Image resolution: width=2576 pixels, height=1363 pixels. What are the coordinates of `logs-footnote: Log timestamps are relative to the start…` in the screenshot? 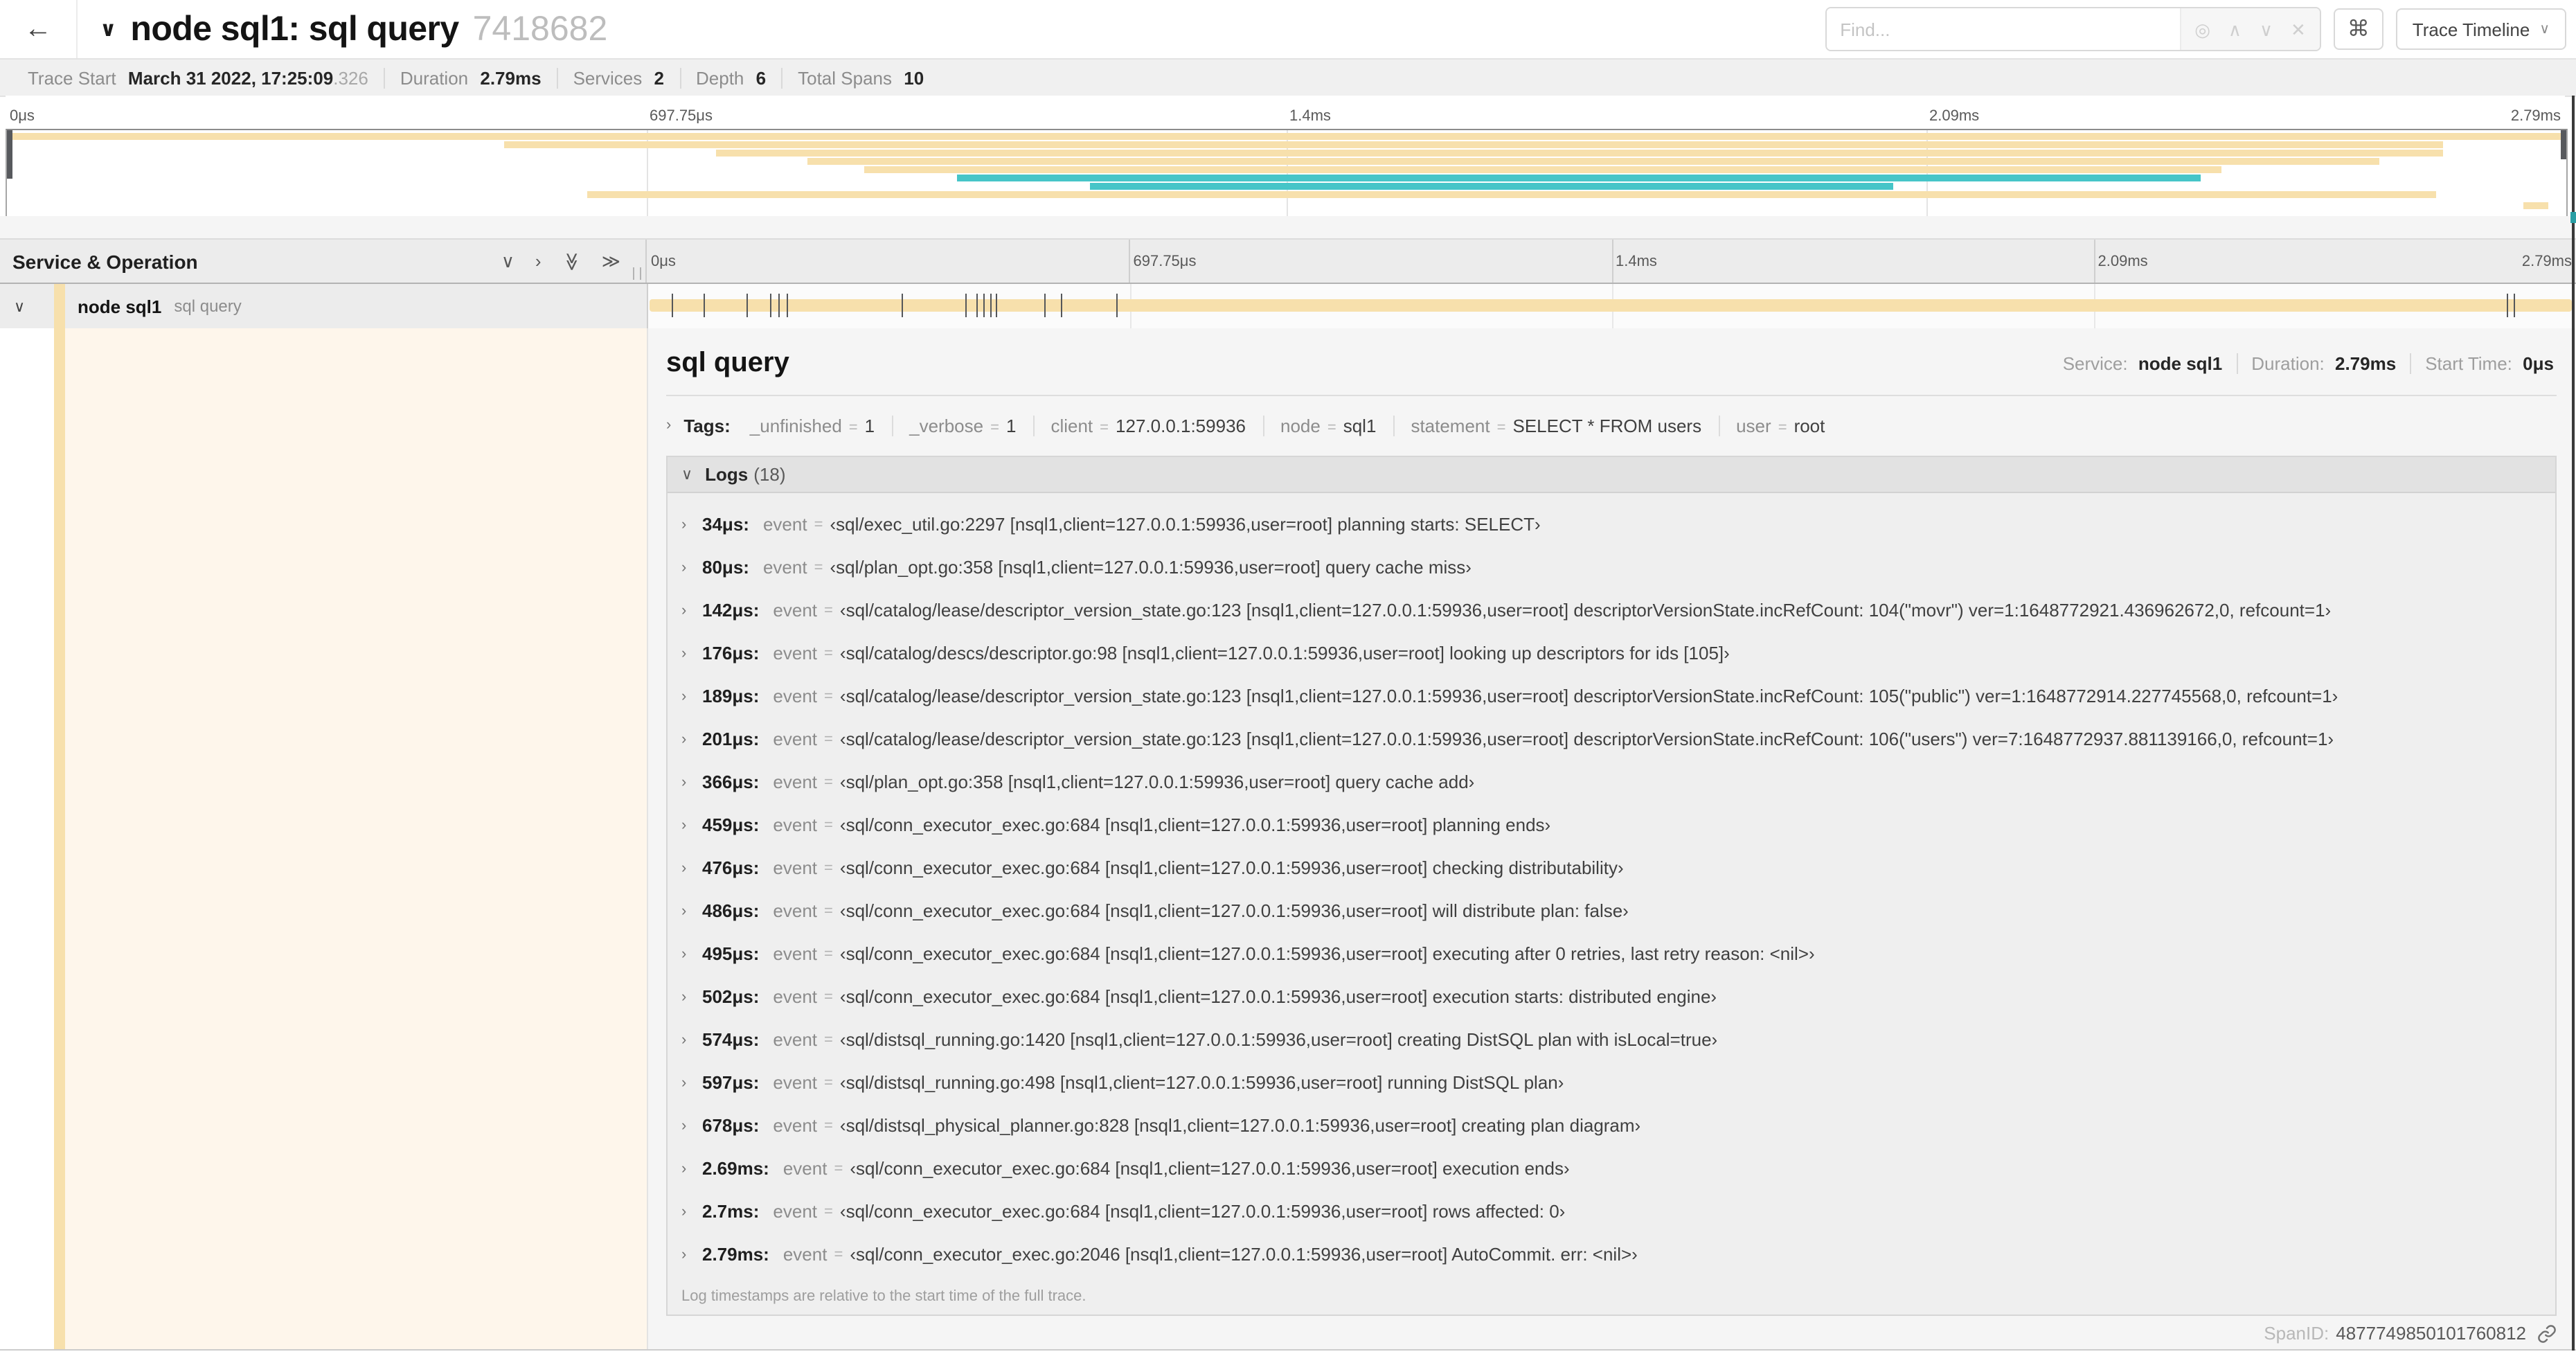 It's located at (883, 1297).